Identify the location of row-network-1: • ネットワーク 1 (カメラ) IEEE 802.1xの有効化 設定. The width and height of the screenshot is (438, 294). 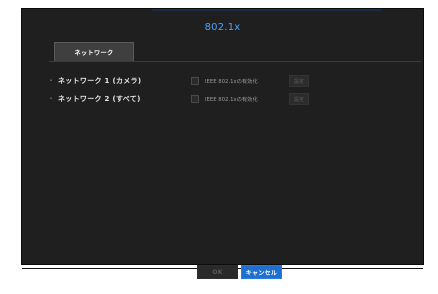
(178, 81).